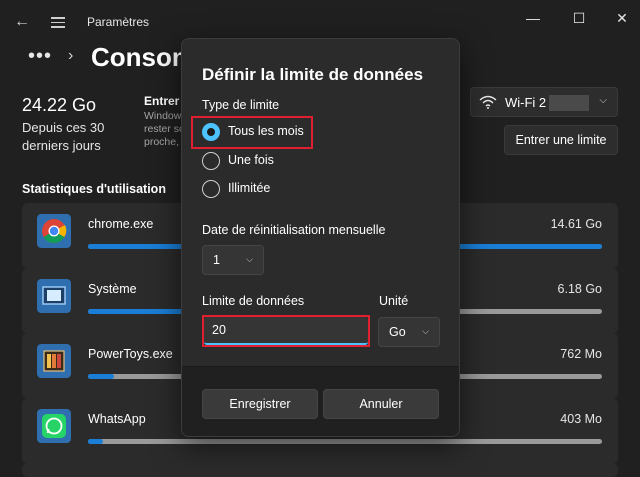 This screenshot has width=640, height=477. I want to click on limit-heading: Entrer, so click(162, 101).